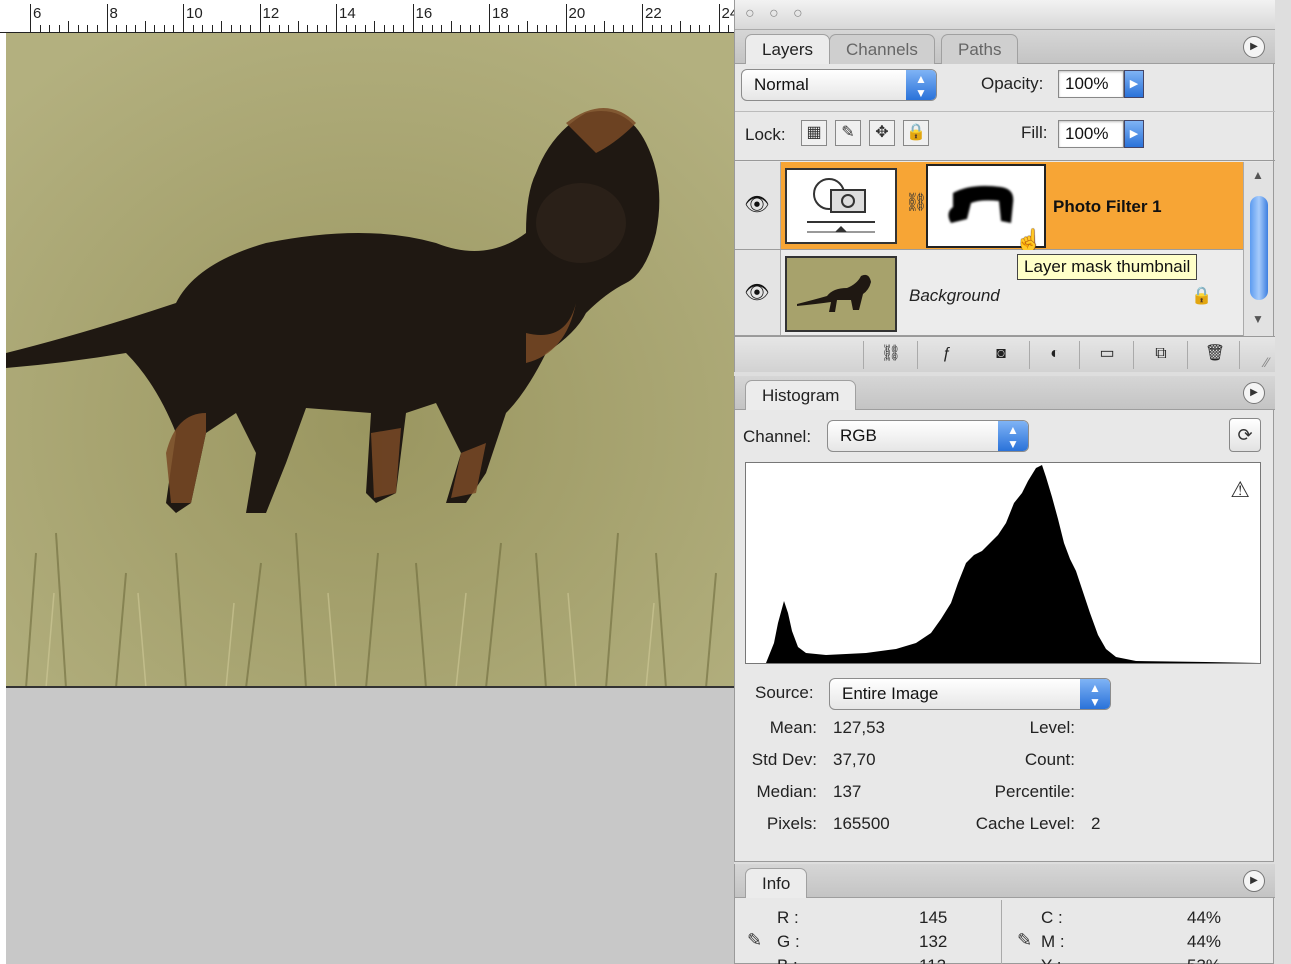 Image resolution: width=1291 pixels, height=964 pixels. I want to click on source-select: Entire Image ▲ ▼, so click(970, 694).